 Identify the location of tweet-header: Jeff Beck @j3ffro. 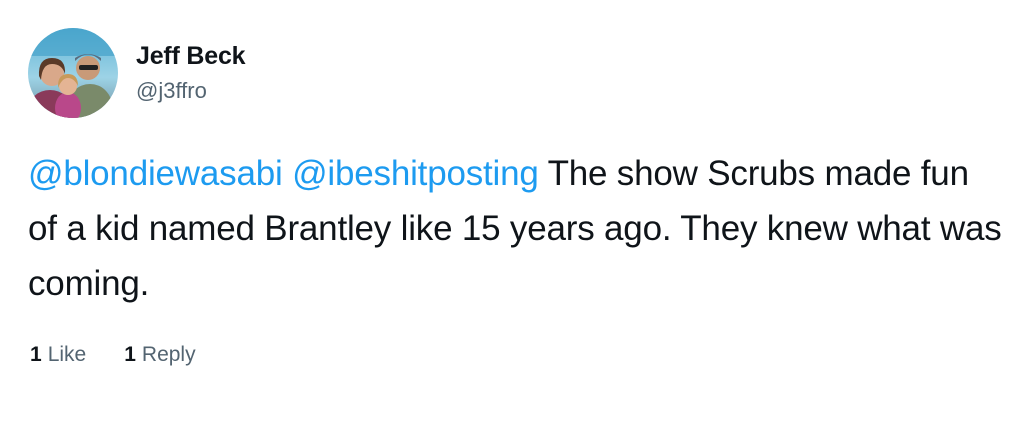
(137, 73).